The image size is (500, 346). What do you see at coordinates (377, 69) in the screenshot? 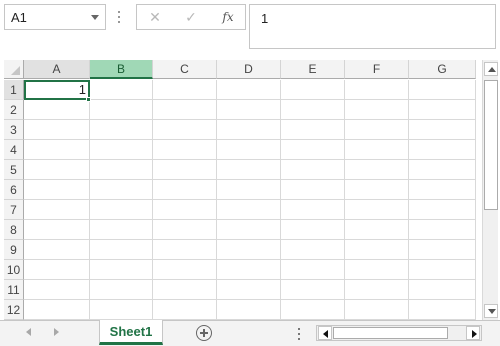
I see `column-header-f: F` at bounding box center [377, 69].